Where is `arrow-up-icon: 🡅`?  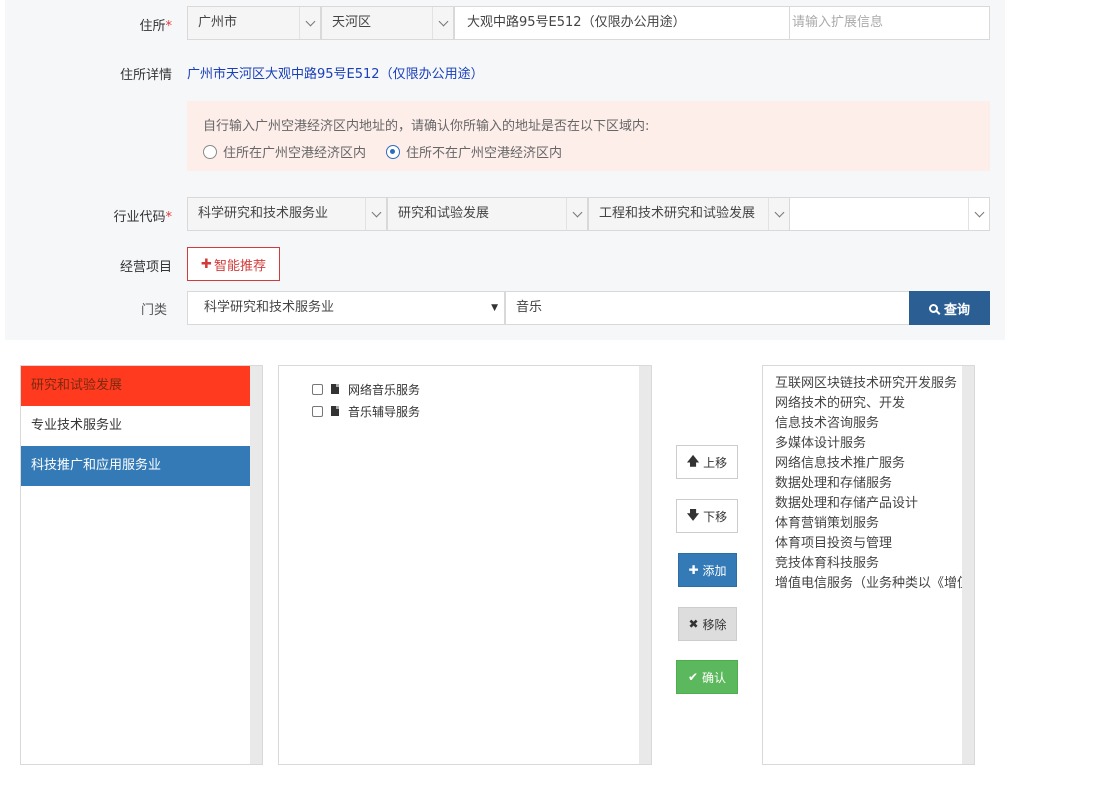 arrow-up-icon: 🡅 is located at coordinates (693, 460).